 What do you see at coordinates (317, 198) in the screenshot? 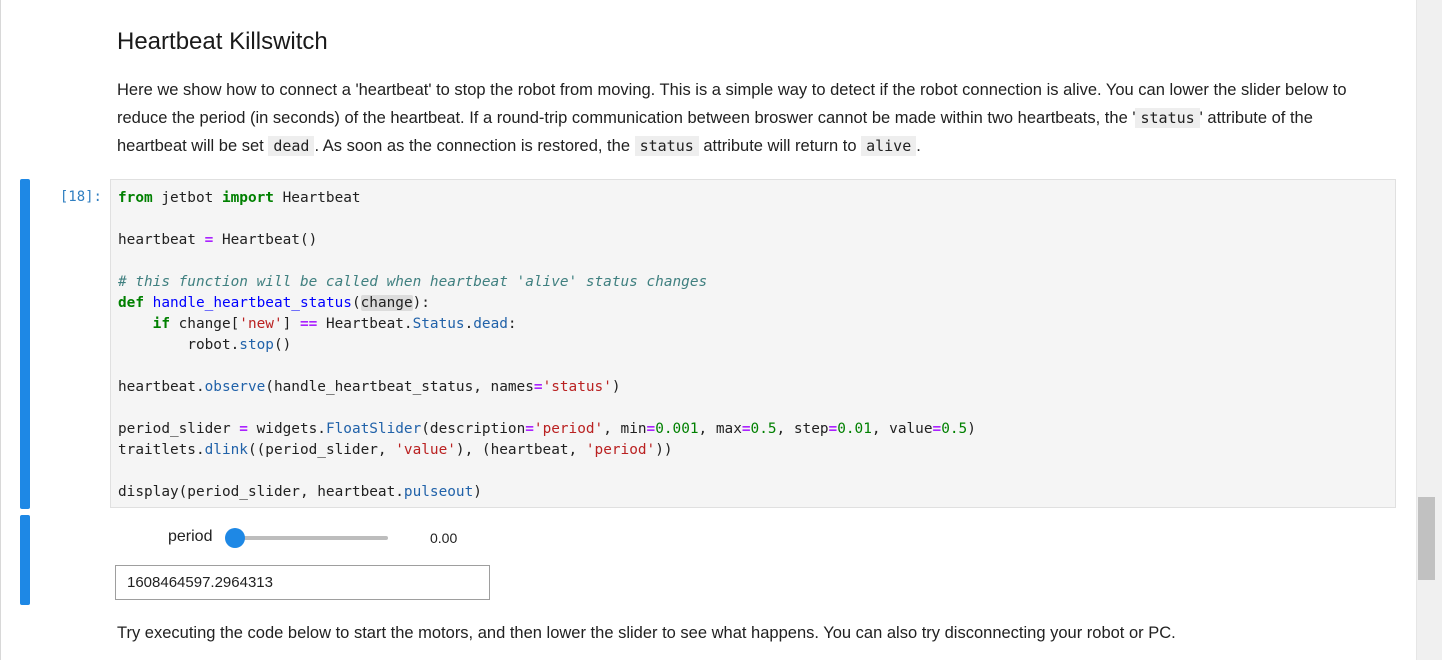
I see `code-token: Heartbeat` at bounding box center [317, 198].